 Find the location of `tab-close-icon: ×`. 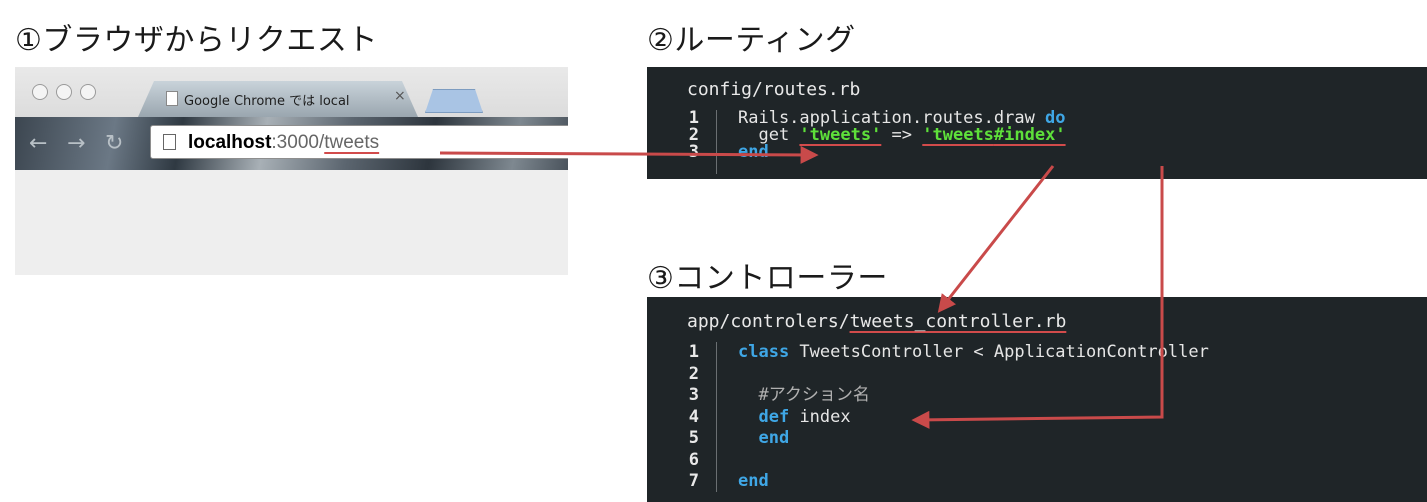

tab-close-icon: × is located at coordinates (400, 96).